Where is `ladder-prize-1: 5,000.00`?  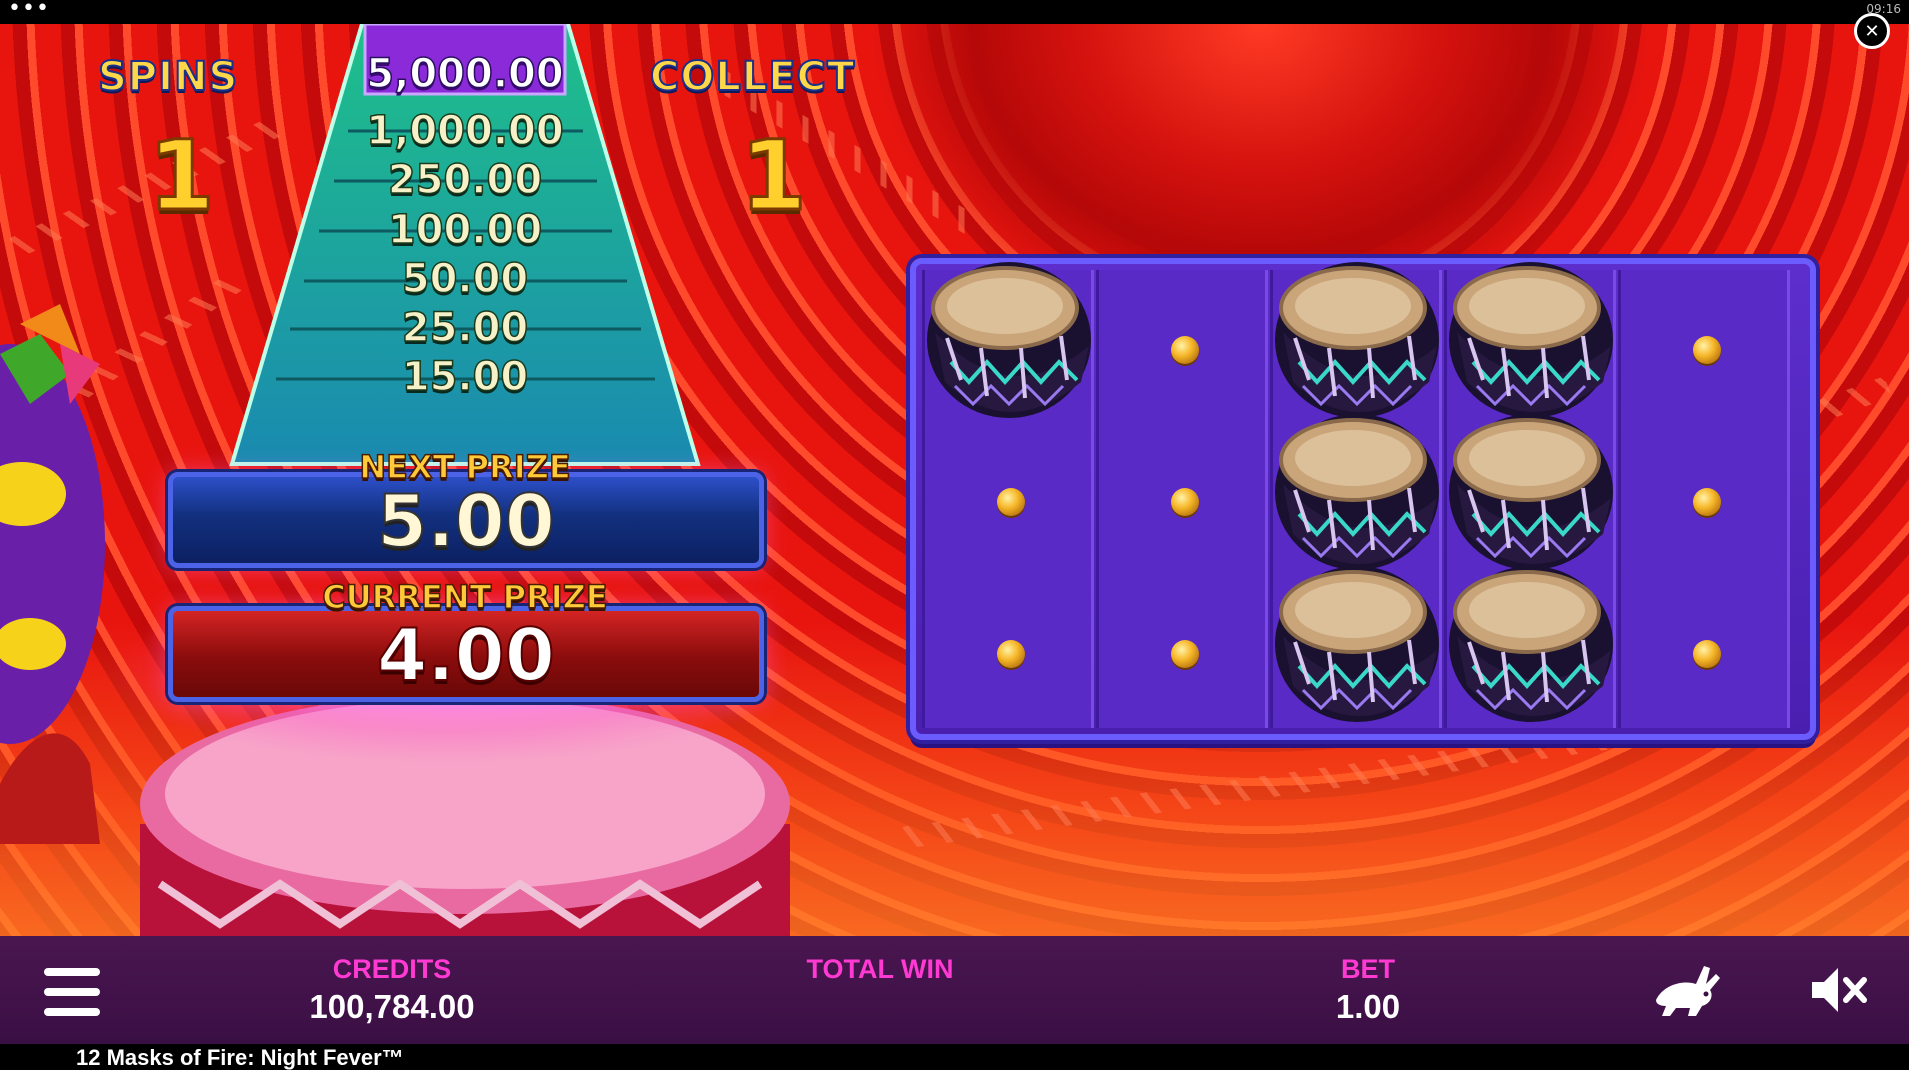 ladder-prize-1: 5,000.00 is located at coordinates (465, 74).